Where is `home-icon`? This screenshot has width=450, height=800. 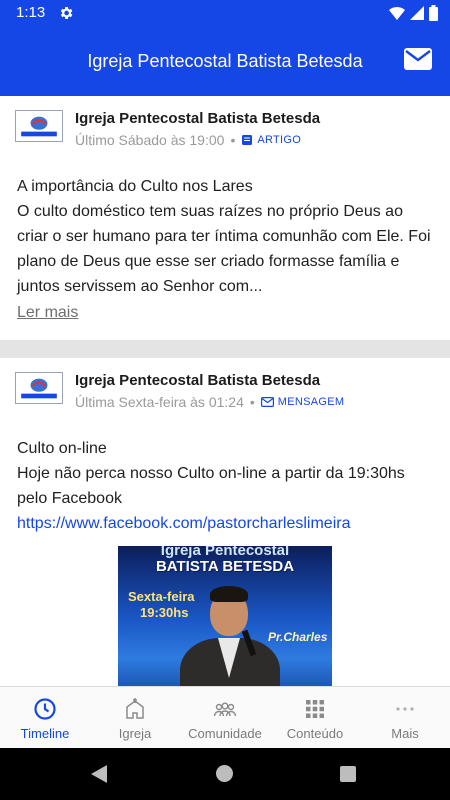 home-icon is located at coordinates (224, 773).